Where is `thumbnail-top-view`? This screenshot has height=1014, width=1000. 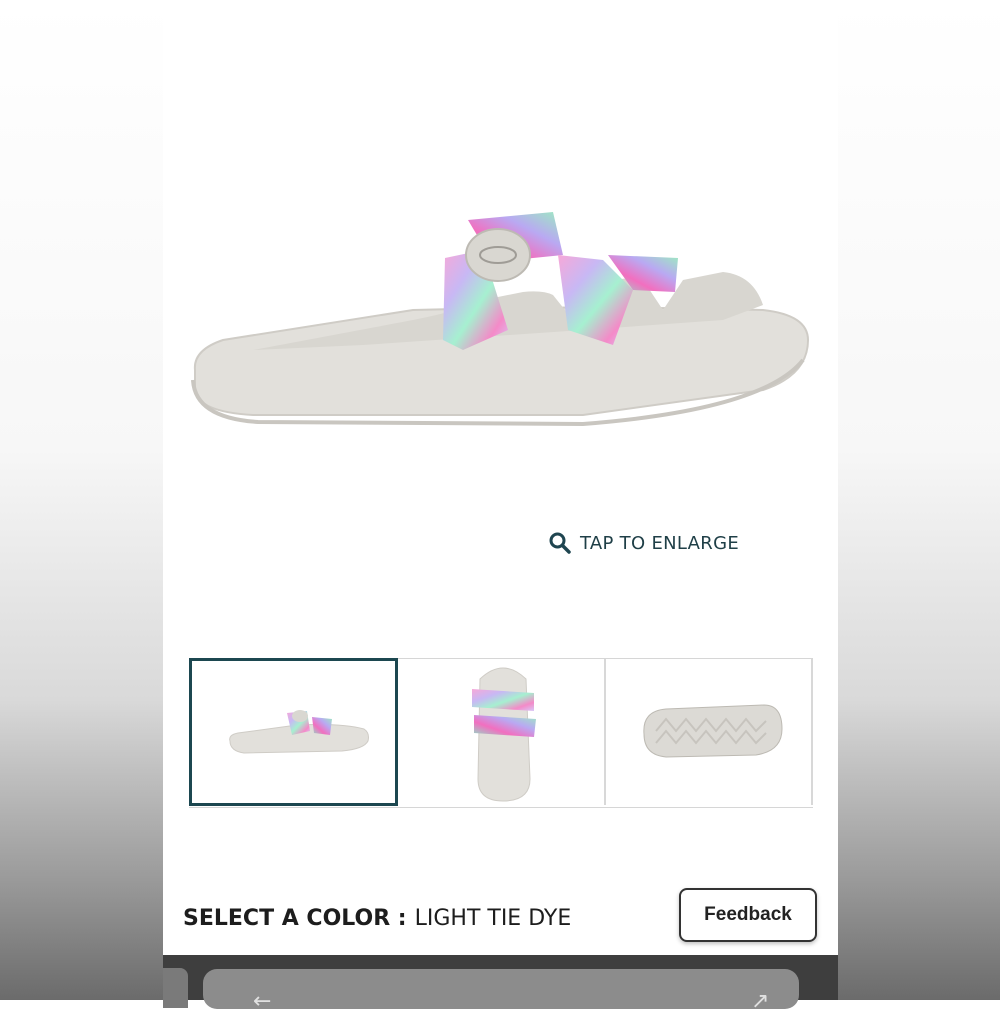
thumbnail-top-view is located at coordinates (502, 732).